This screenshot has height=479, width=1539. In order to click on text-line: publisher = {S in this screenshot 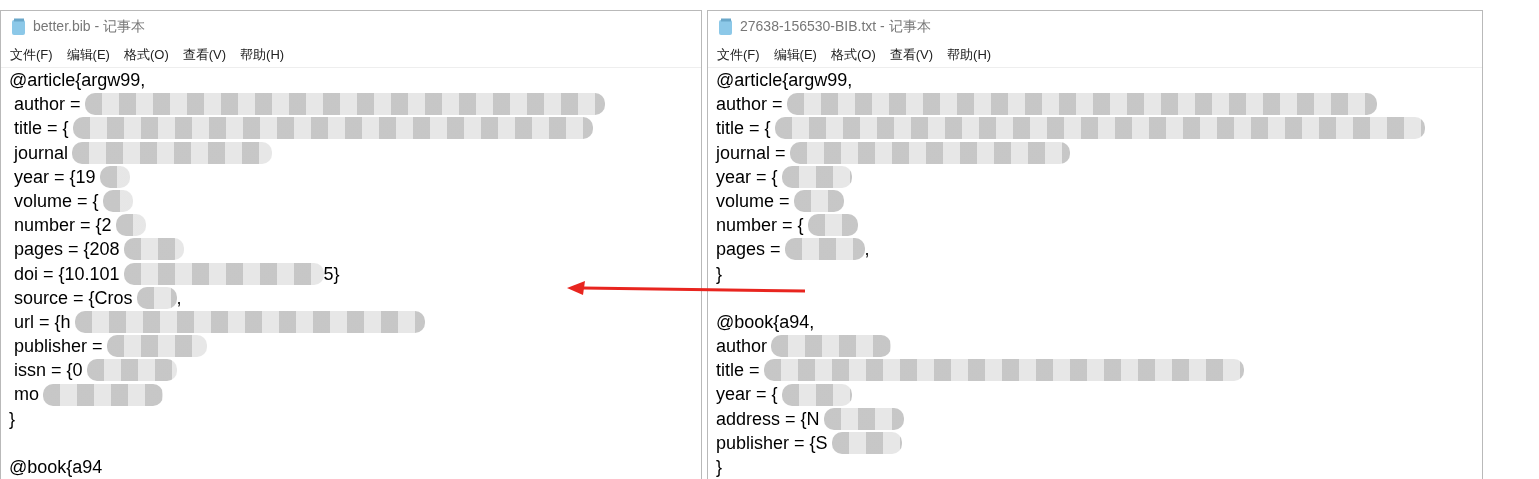, I will do `click(772, 443)`.